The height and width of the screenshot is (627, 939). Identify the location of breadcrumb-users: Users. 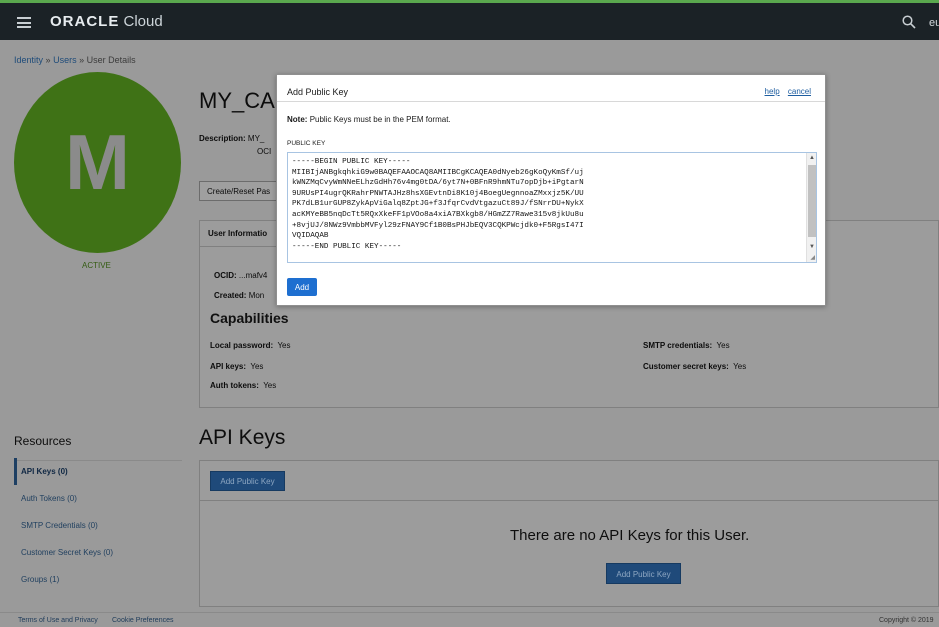
(65, 60).